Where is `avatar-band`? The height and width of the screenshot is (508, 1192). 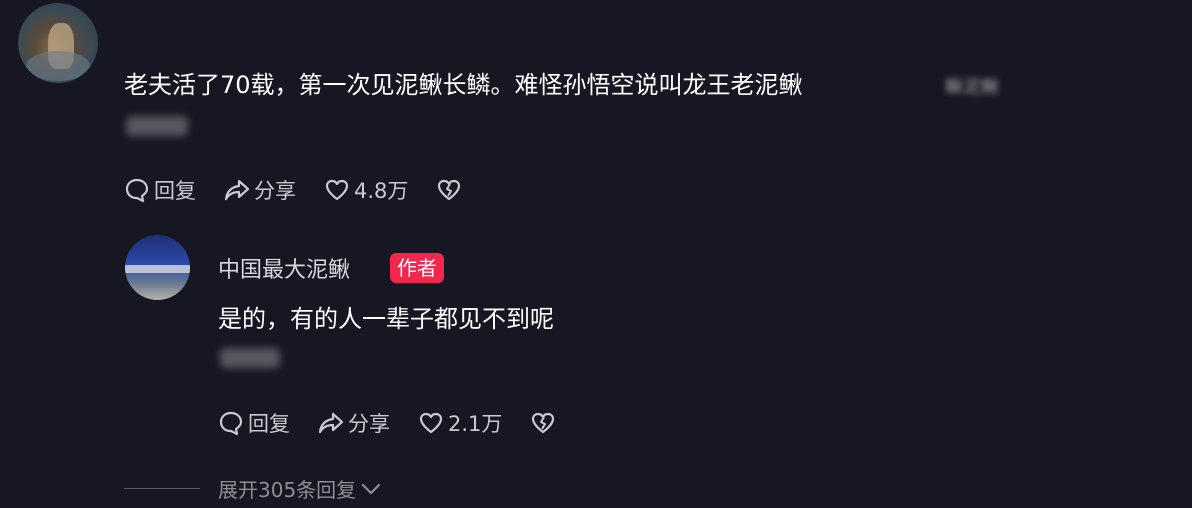 avatar-band is located at coordinates (157, 269).